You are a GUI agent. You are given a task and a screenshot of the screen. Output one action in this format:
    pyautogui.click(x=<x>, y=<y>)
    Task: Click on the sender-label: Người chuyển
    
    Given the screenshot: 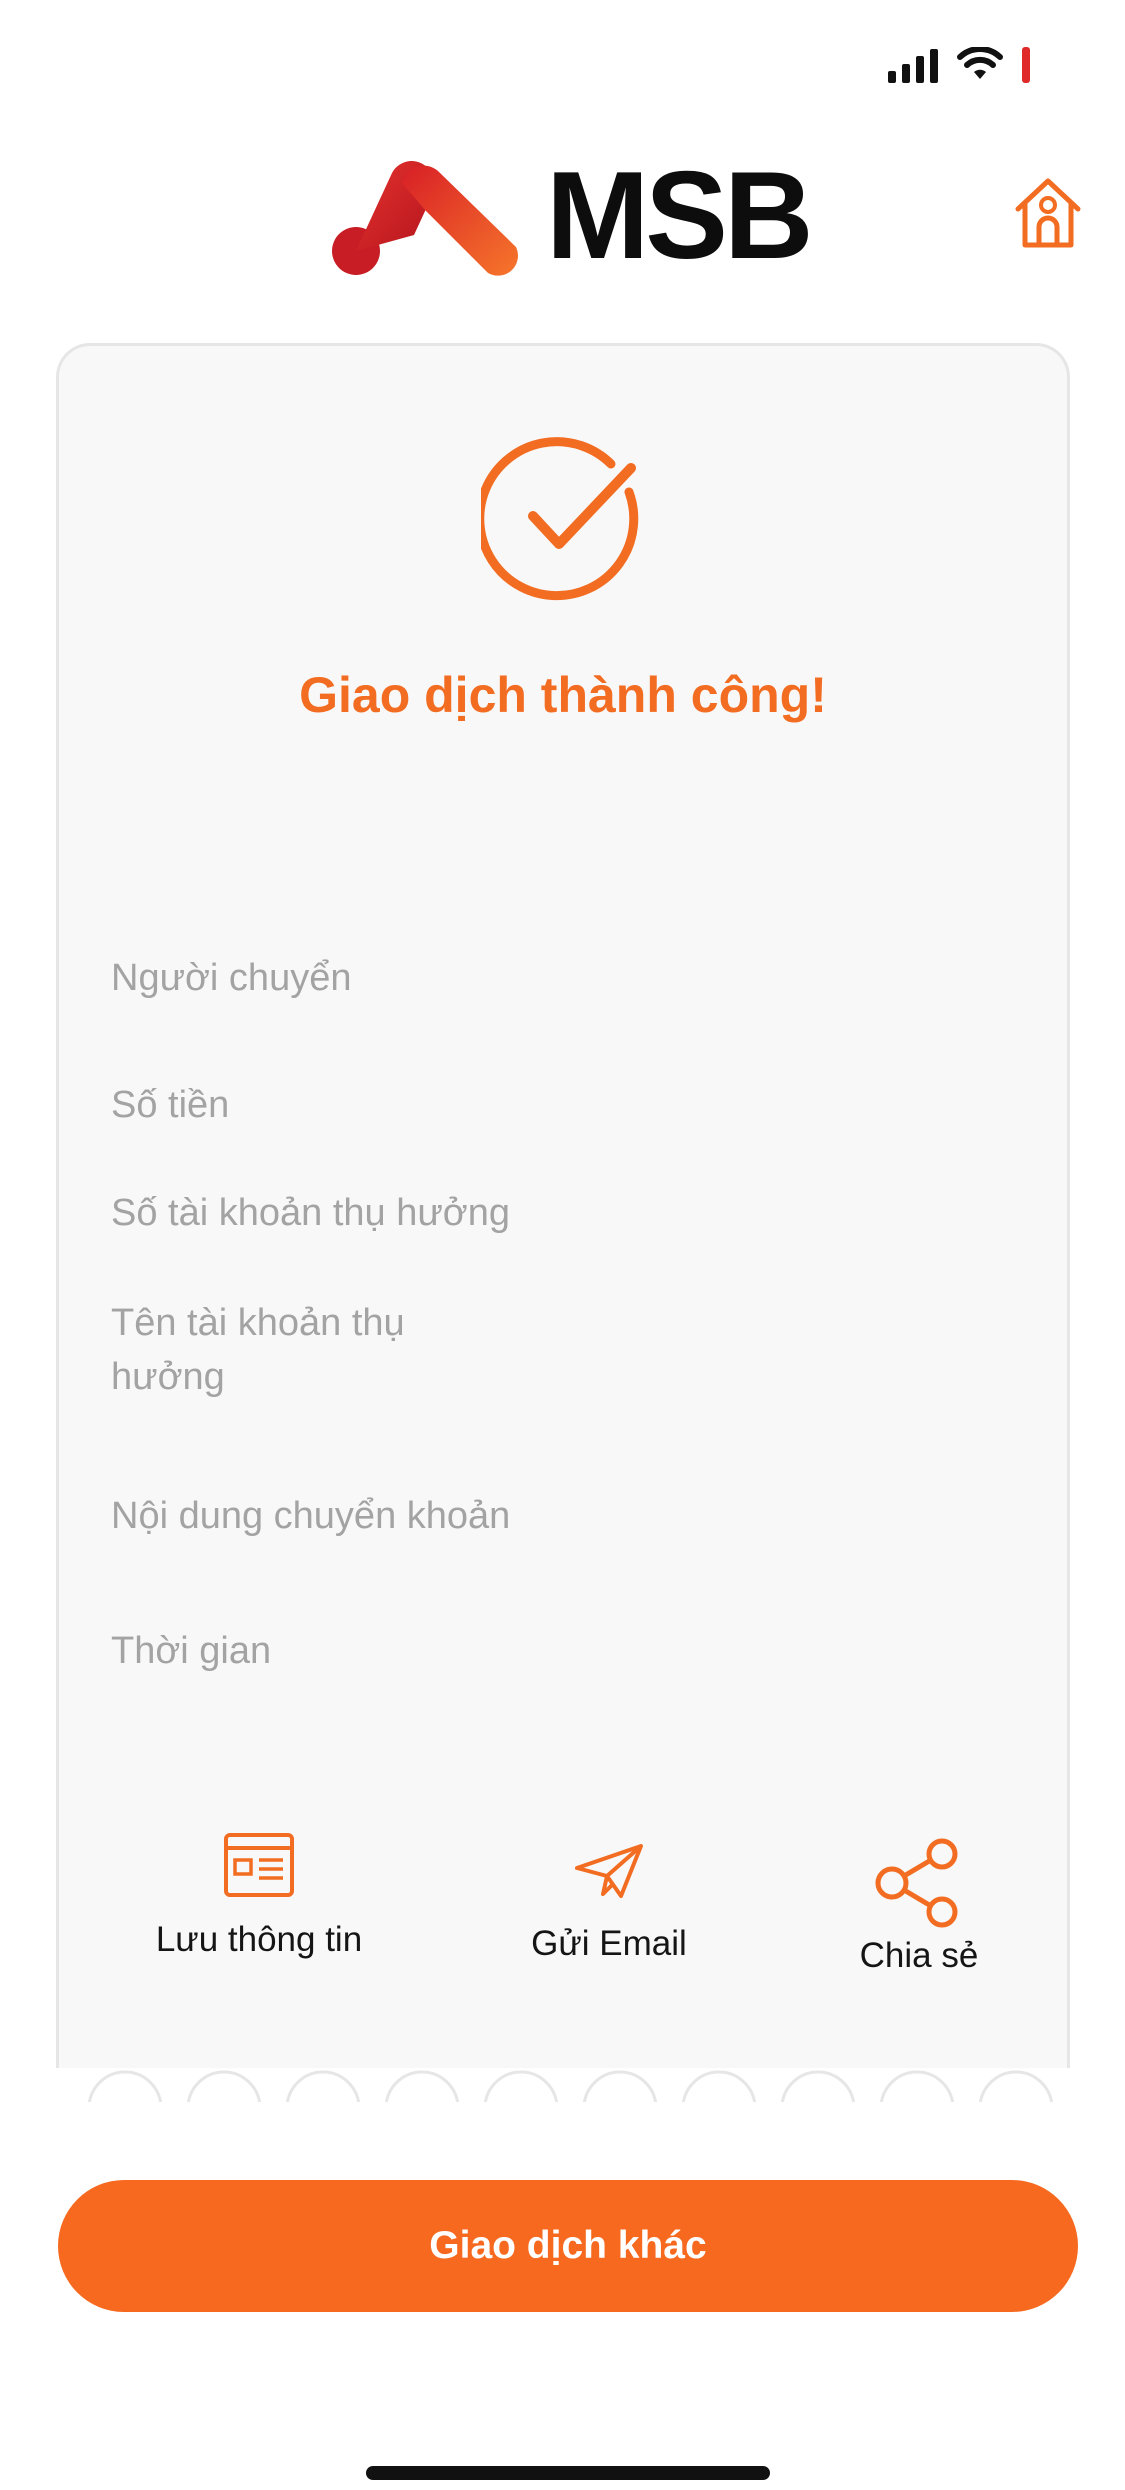 What is the action you would take?
    pyautogui.click(x=231, y=978)
    